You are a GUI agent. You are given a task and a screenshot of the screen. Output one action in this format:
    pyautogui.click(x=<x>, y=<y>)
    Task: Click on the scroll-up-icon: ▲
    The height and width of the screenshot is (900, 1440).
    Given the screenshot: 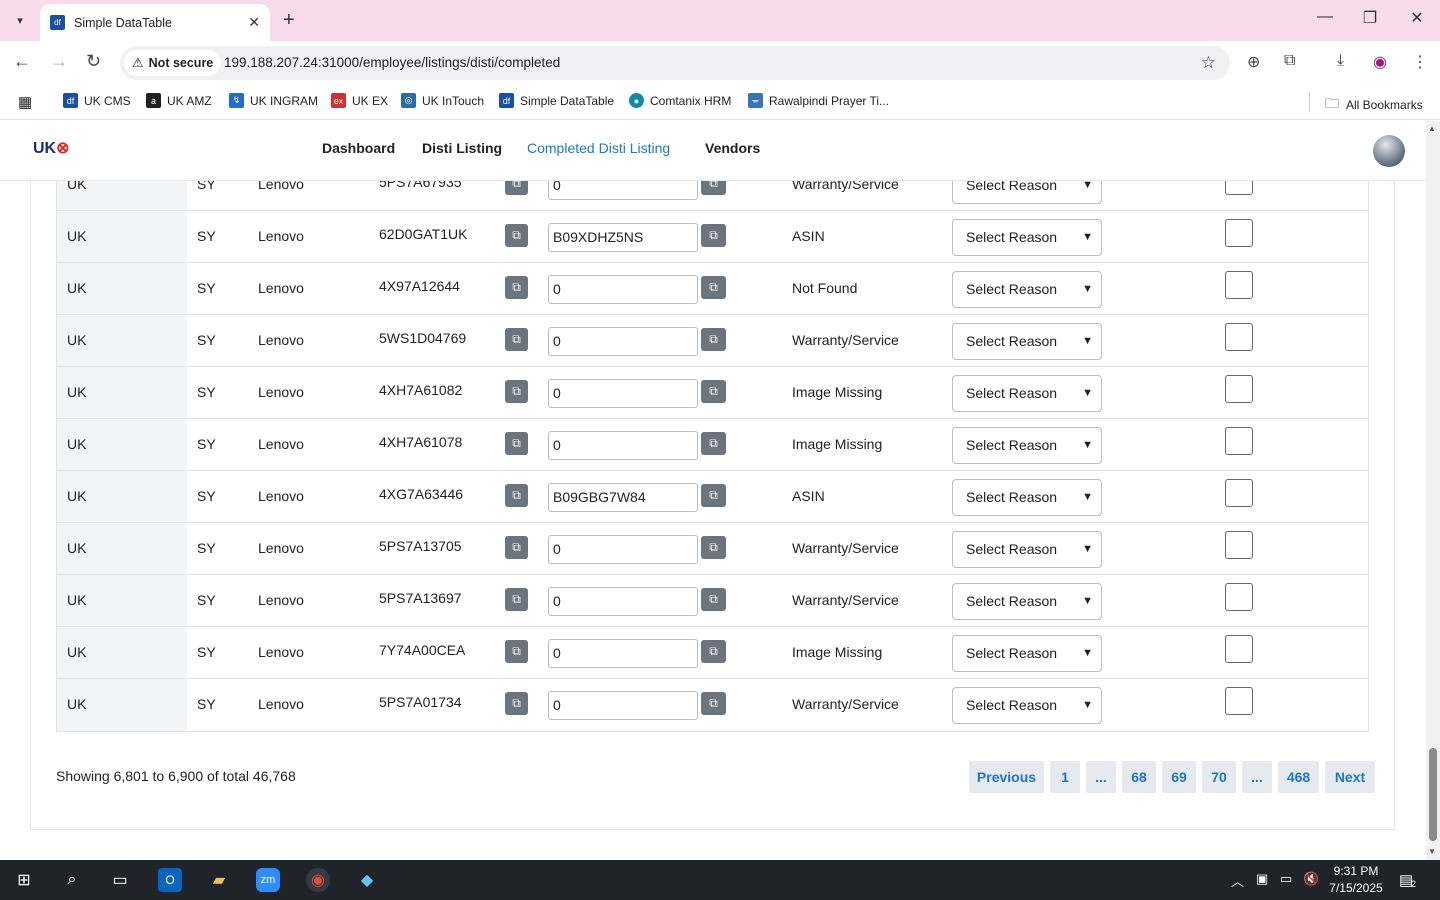 What is the action you would take?
    pyautogui.click(x=1432, y=128)
    